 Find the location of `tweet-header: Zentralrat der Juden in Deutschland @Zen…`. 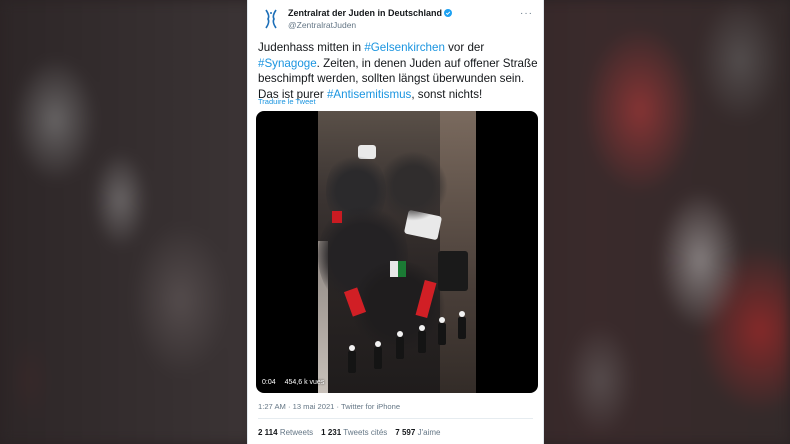

tweet-header: Zentralrat der Juden in Deutschland @Zen… is located at coordinates (396, 19).